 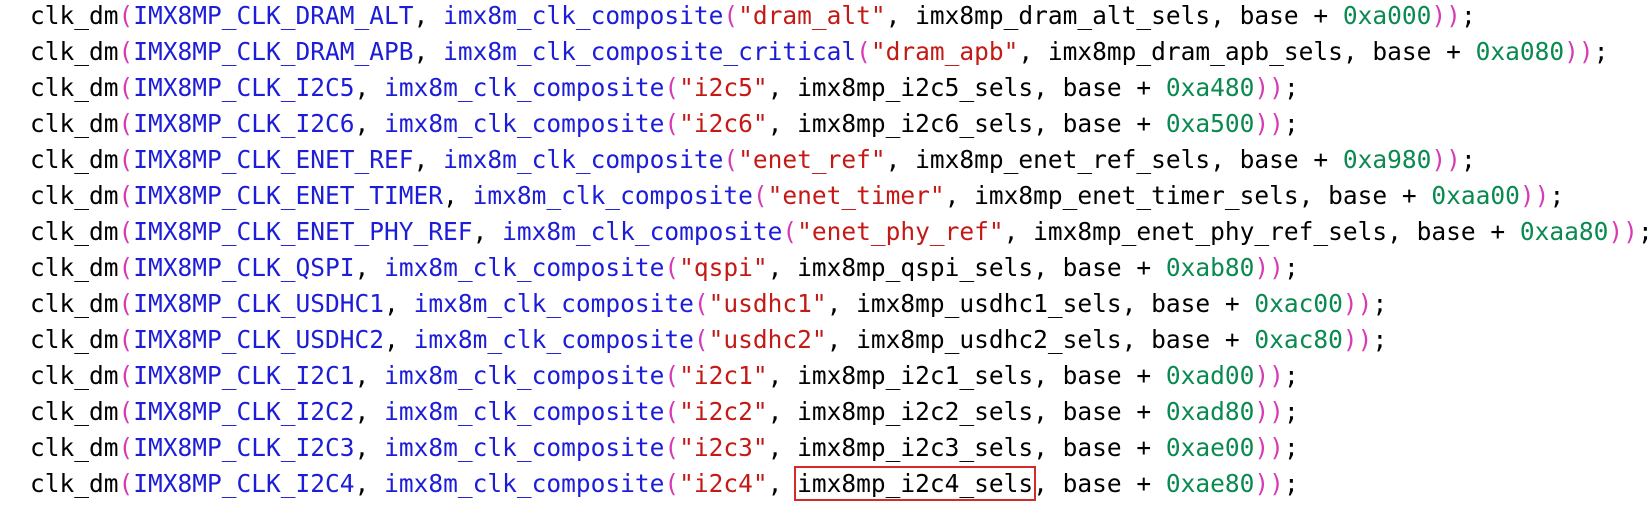 I want to click on parent-sels: imx8mp_i2c2_sels, so click(x=915, y=411).